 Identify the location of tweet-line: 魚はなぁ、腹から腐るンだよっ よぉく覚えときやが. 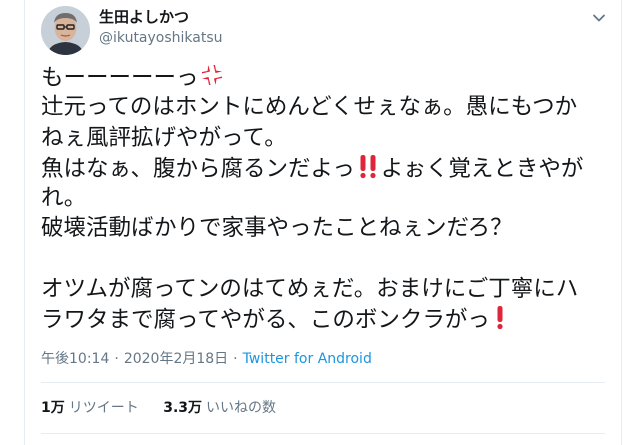
(321, 168).